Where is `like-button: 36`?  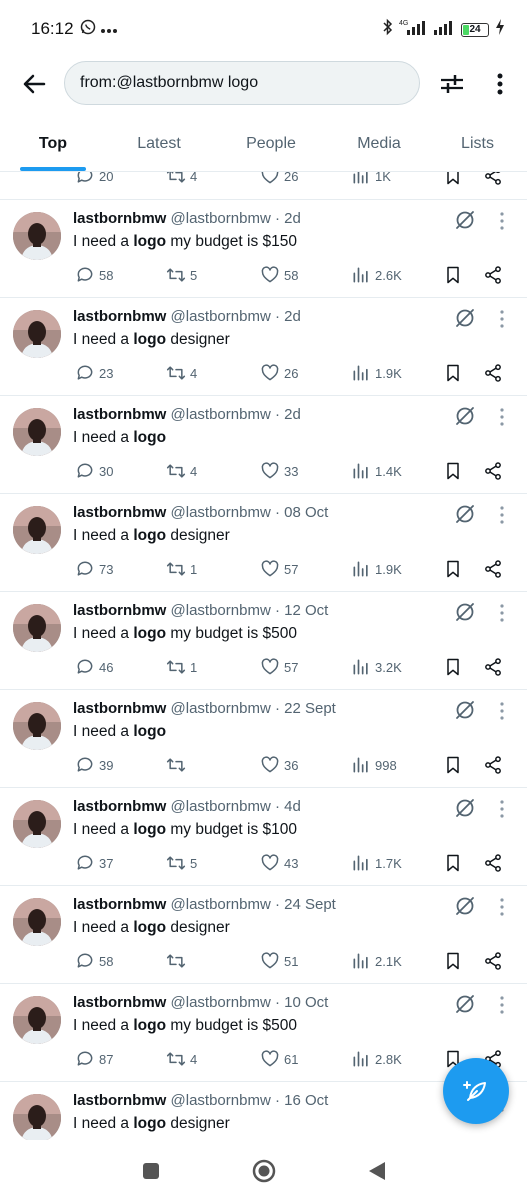
like-button: 36 is located at coordinates (279, 765).